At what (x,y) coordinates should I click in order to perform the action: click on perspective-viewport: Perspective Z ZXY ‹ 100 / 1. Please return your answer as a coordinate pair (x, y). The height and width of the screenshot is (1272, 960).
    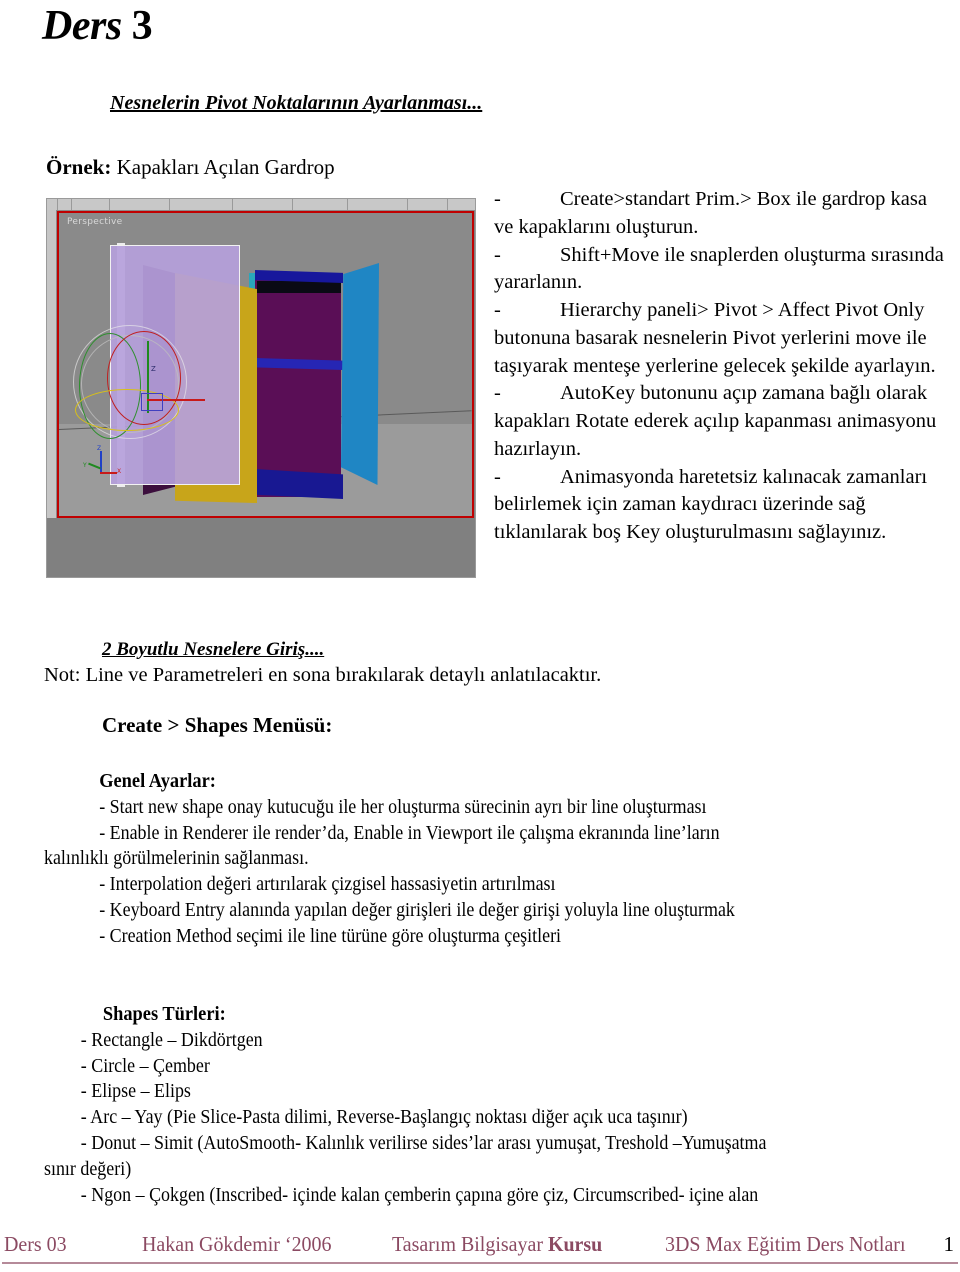
    Looking at the image, I should click on (265, 364).